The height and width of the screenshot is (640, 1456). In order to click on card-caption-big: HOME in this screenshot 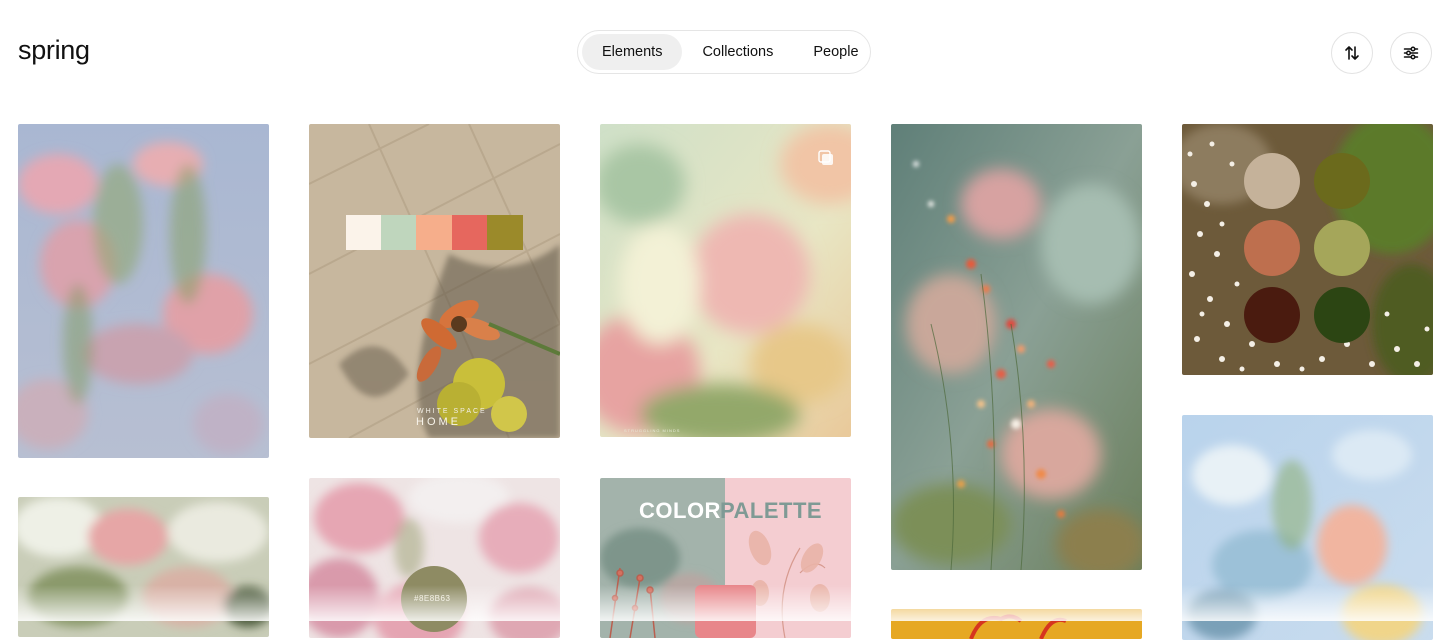, I will do `click(438, 422)`.